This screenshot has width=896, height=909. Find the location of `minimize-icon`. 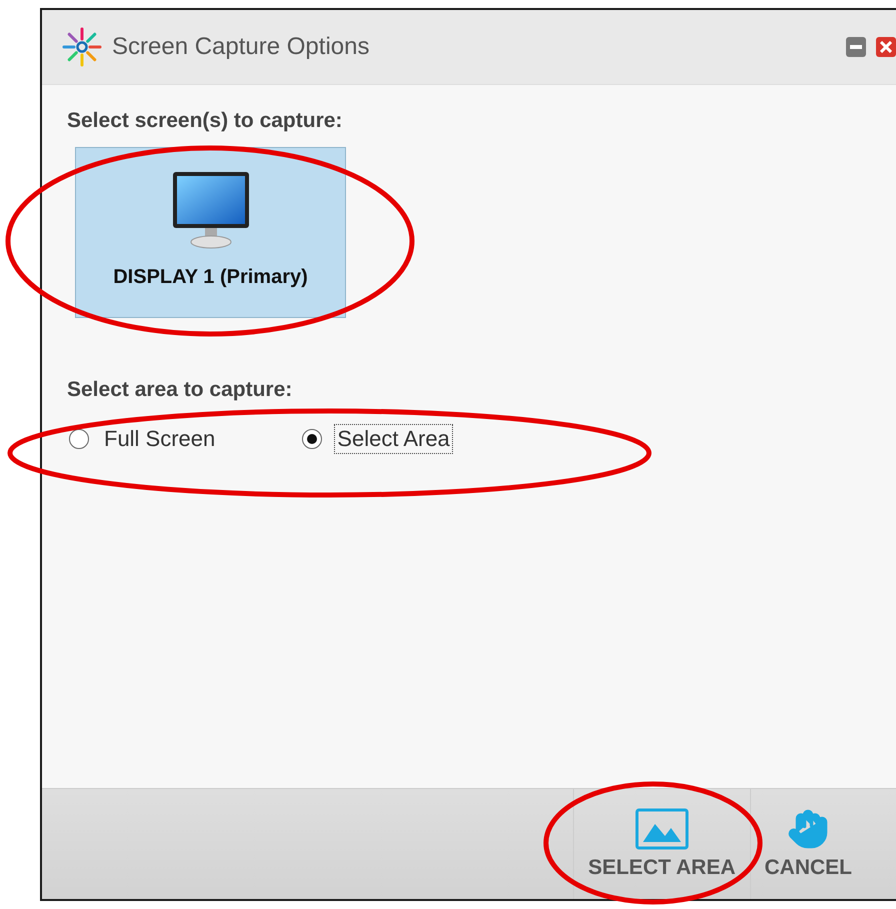

minimize-icon is located at coordinates (856, 47).